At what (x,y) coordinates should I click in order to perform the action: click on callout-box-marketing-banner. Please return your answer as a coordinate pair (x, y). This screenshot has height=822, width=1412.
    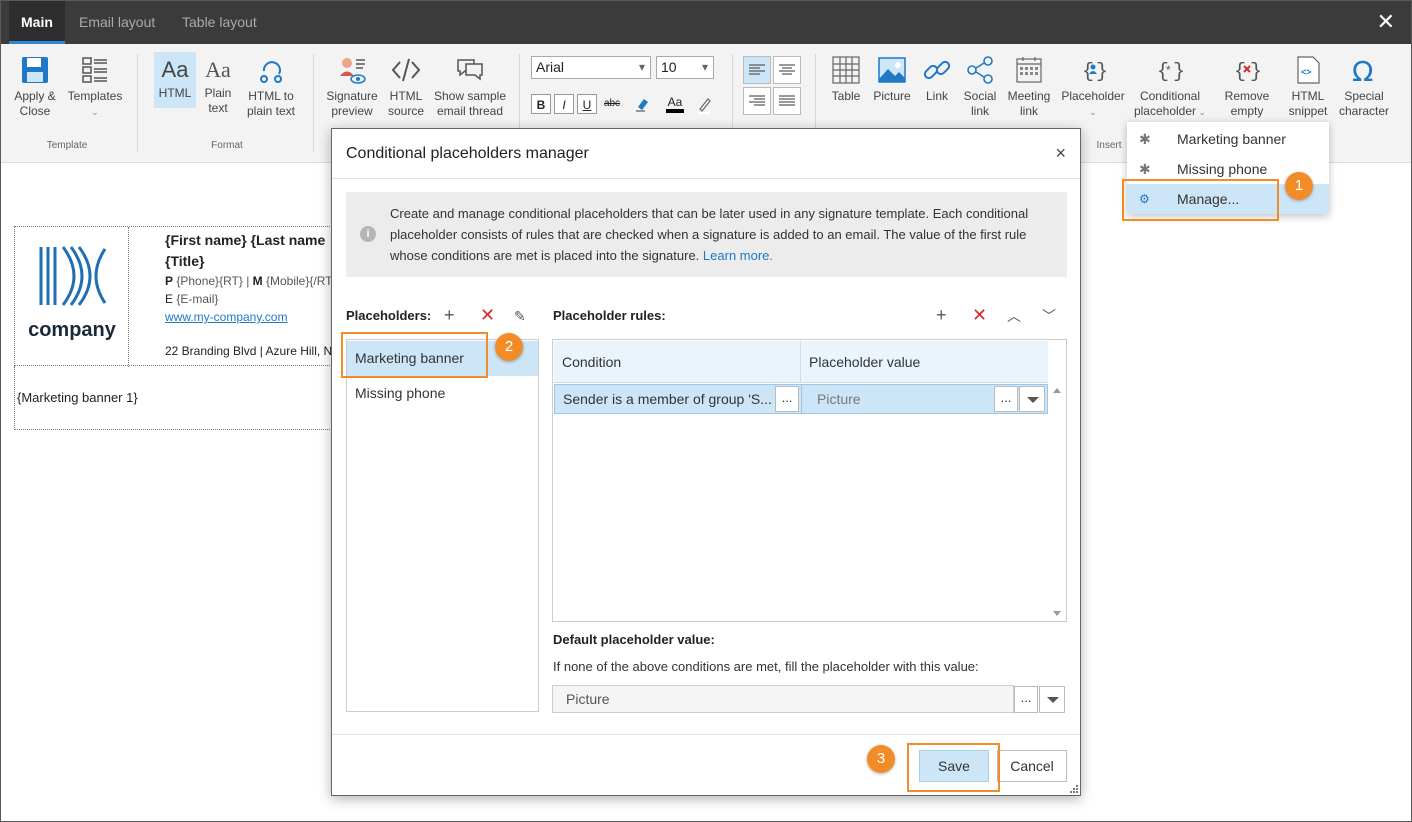
    Looking at the image, I should click on (414, 355).